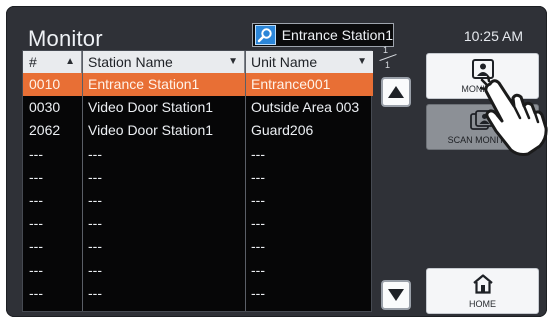 Image resolution: width=555 pixels, height=322 pixels. What do you see at coordinates (514, 116) in the screenshot?
I see `pointing-hand-icon` at bounding box center [514, 116].